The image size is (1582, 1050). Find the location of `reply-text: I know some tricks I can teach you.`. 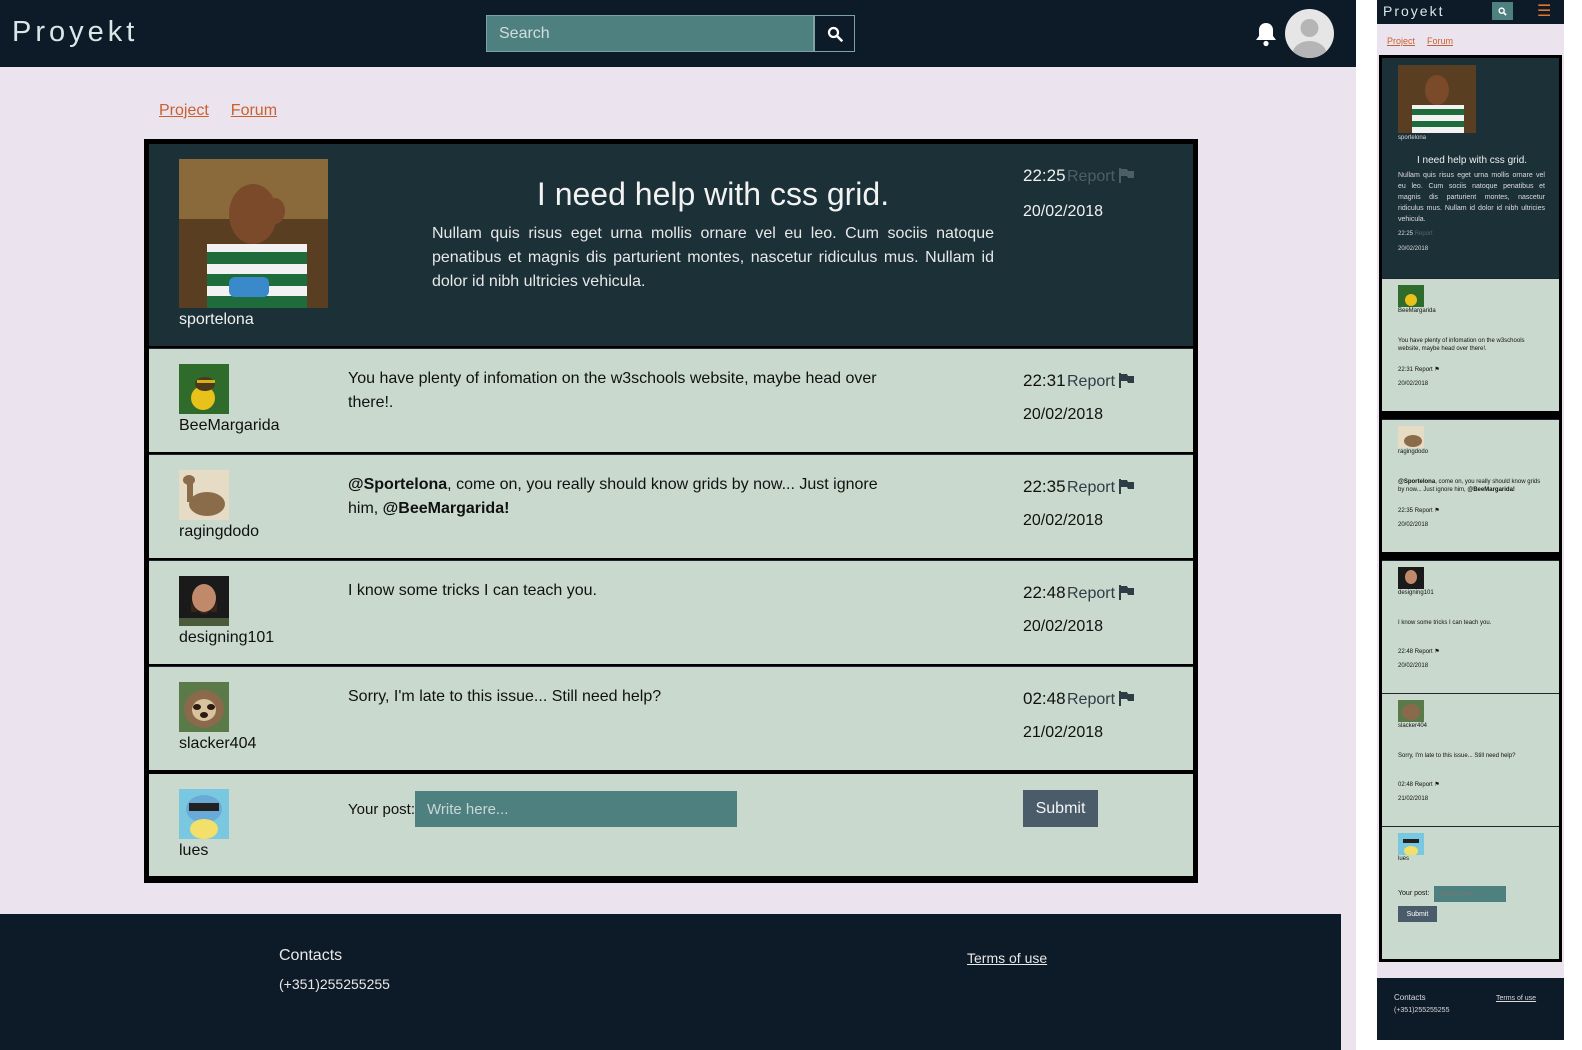

reply-text: I know some tricks I can teach you. is located at coordinates (1445, 623).